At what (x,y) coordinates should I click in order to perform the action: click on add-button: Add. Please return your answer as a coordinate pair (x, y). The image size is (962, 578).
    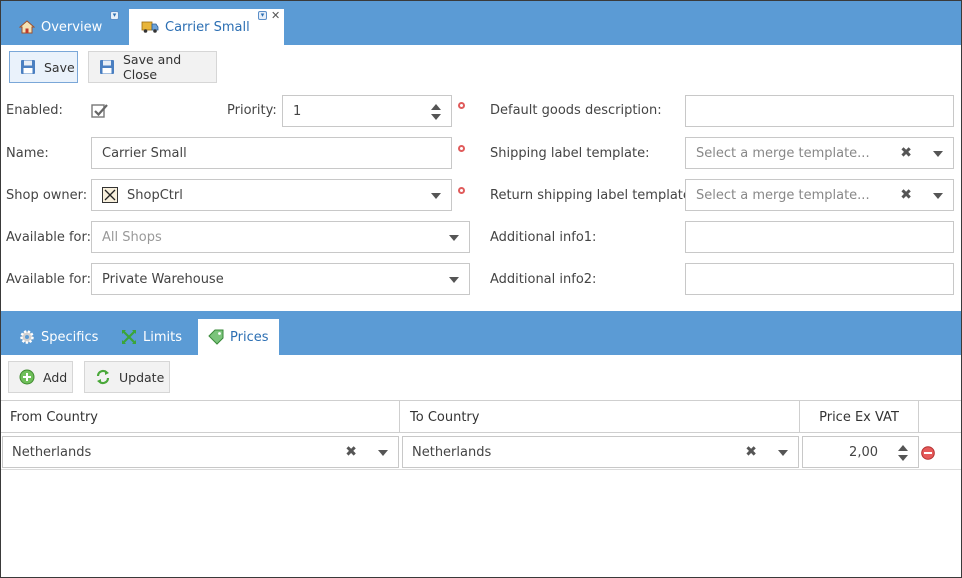
    Looking at the image, I should click on (40, 377).